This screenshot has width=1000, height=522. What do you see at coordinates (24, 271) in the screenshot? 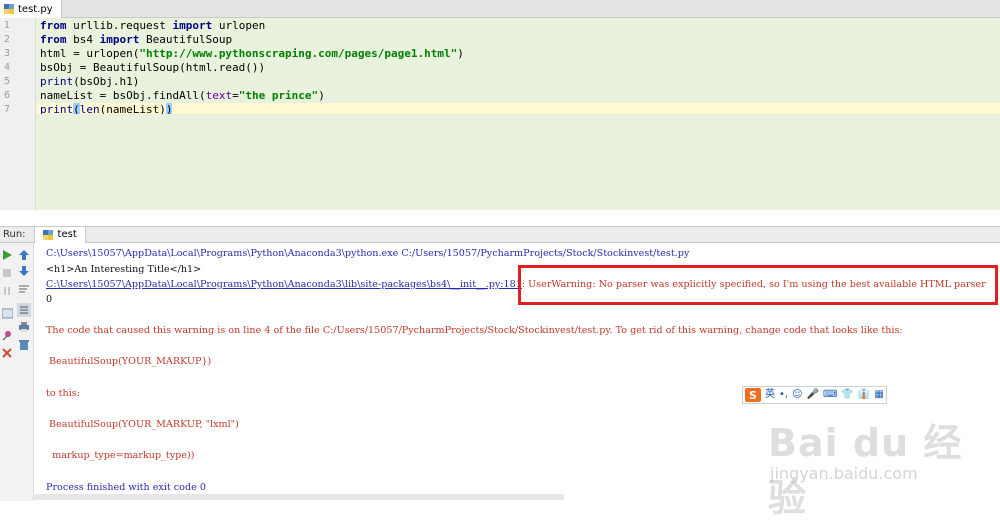
I see `arrow-down-icon` at bounding box center [24, 271].